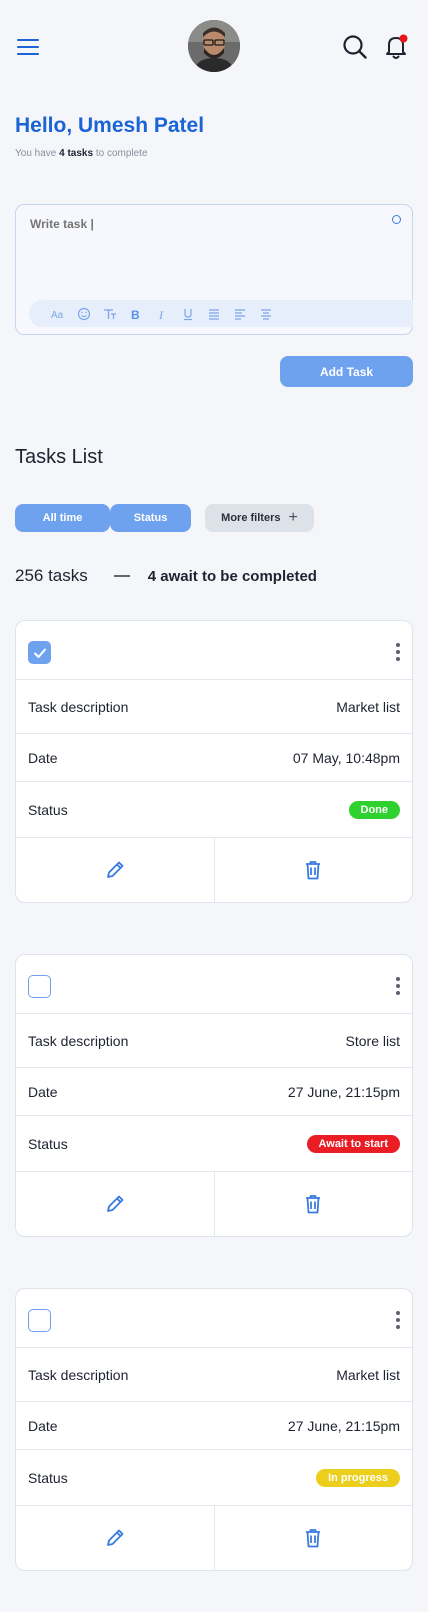 The image size is (428, 1612). Describe the element at coordinates (232, 576) in the screenshot. I see `await-count: 4 await to be completed` at that location.